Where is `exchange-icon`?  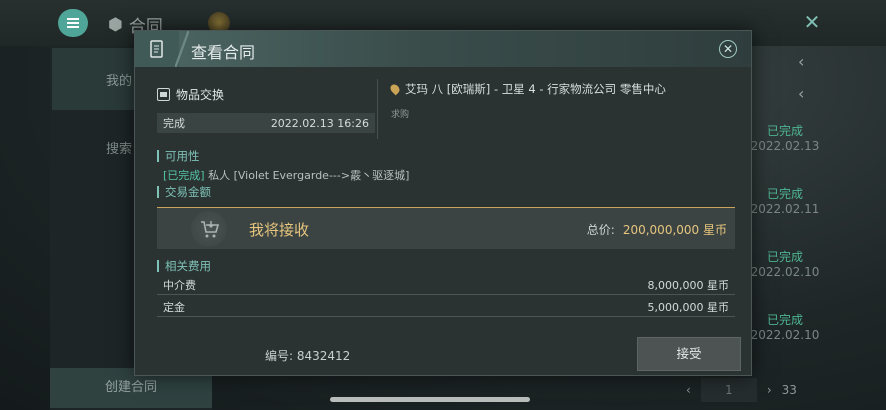
exchange-icon is located at coordinates (163, 94).